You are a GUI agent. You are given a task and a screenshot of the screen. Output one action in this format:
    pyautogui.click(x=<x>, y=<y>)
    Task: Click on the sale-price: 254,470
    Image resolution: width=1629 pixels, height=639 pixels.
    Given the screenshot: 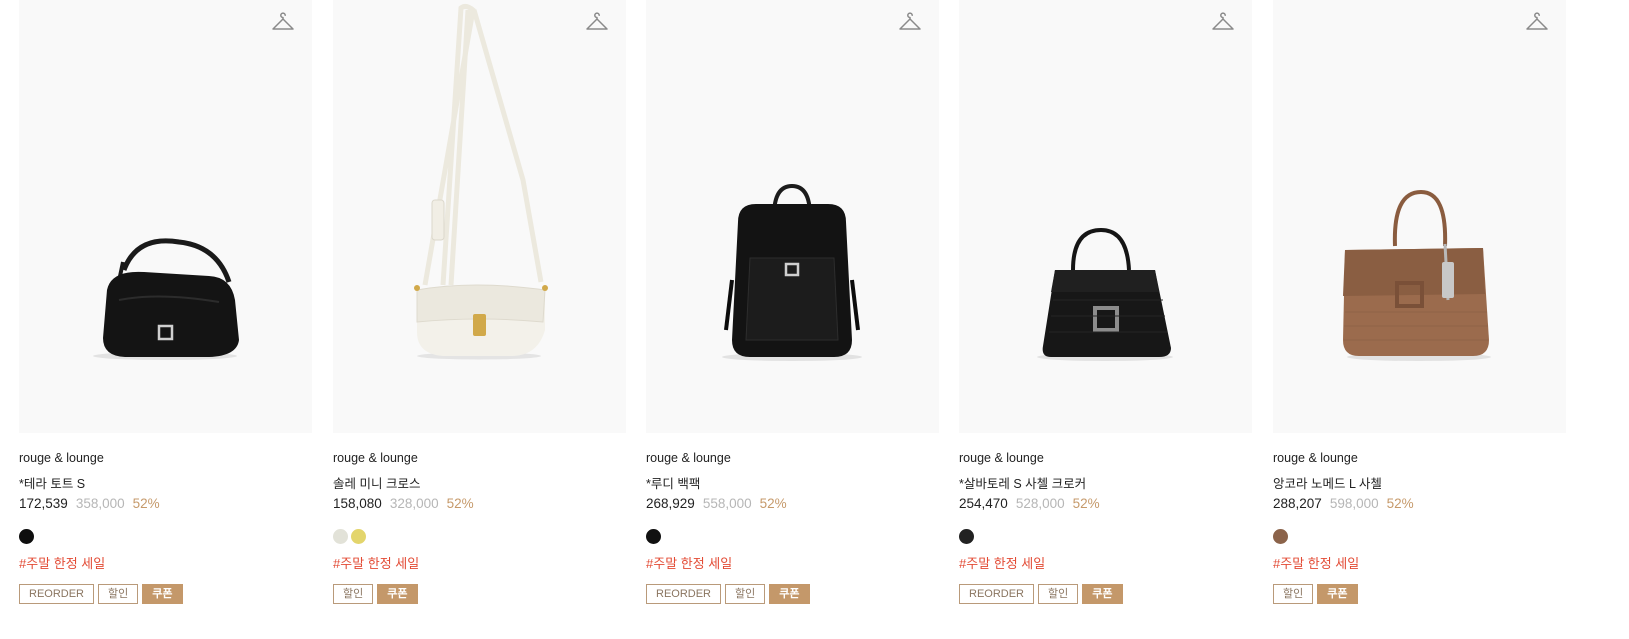 What is the action you would take?
    pyautogui.click(x=983, y=503)
    